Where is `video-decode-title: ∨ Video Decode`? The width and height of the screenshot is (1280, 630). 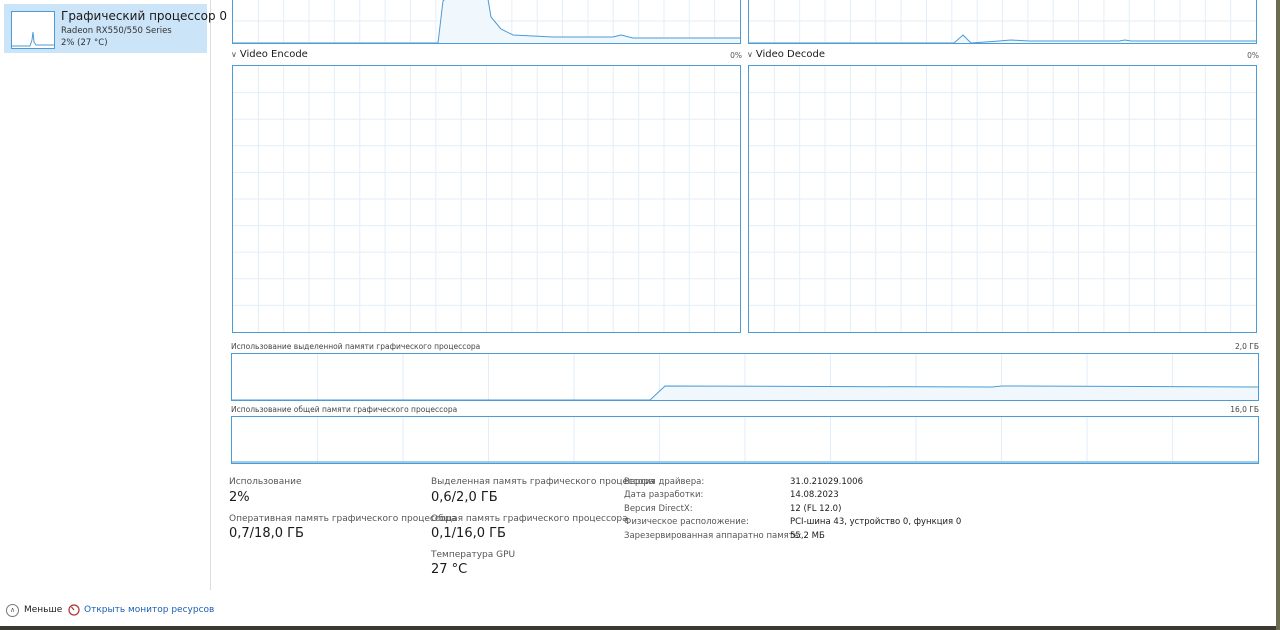
video-decode-title: ∨ Video Decode is located at coordinates (786, 54).